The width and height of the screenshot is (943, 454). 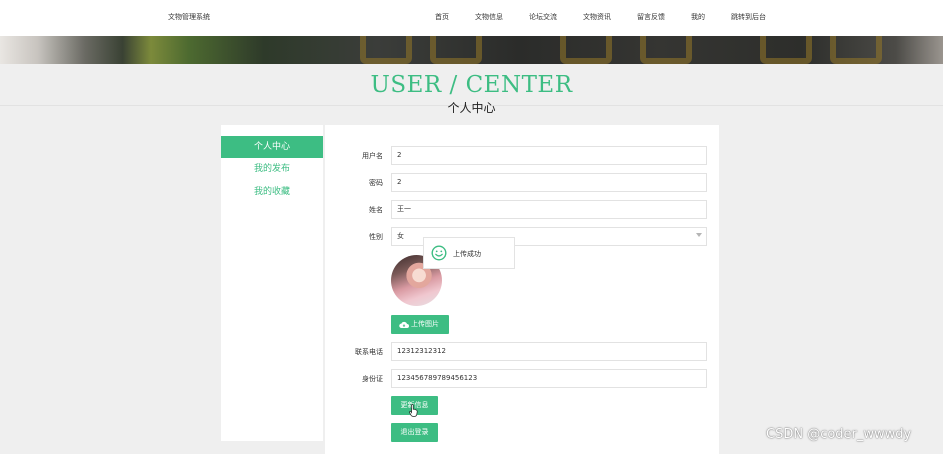 I want to click on csdn-watermark: CSDN @coder_wwwdy, so click(x=839, y=434).